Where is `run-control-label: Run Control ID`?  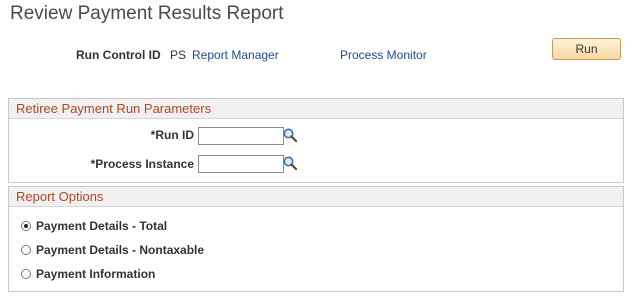
run-control-label: Run Control ID is located at coordinates (118, 55).